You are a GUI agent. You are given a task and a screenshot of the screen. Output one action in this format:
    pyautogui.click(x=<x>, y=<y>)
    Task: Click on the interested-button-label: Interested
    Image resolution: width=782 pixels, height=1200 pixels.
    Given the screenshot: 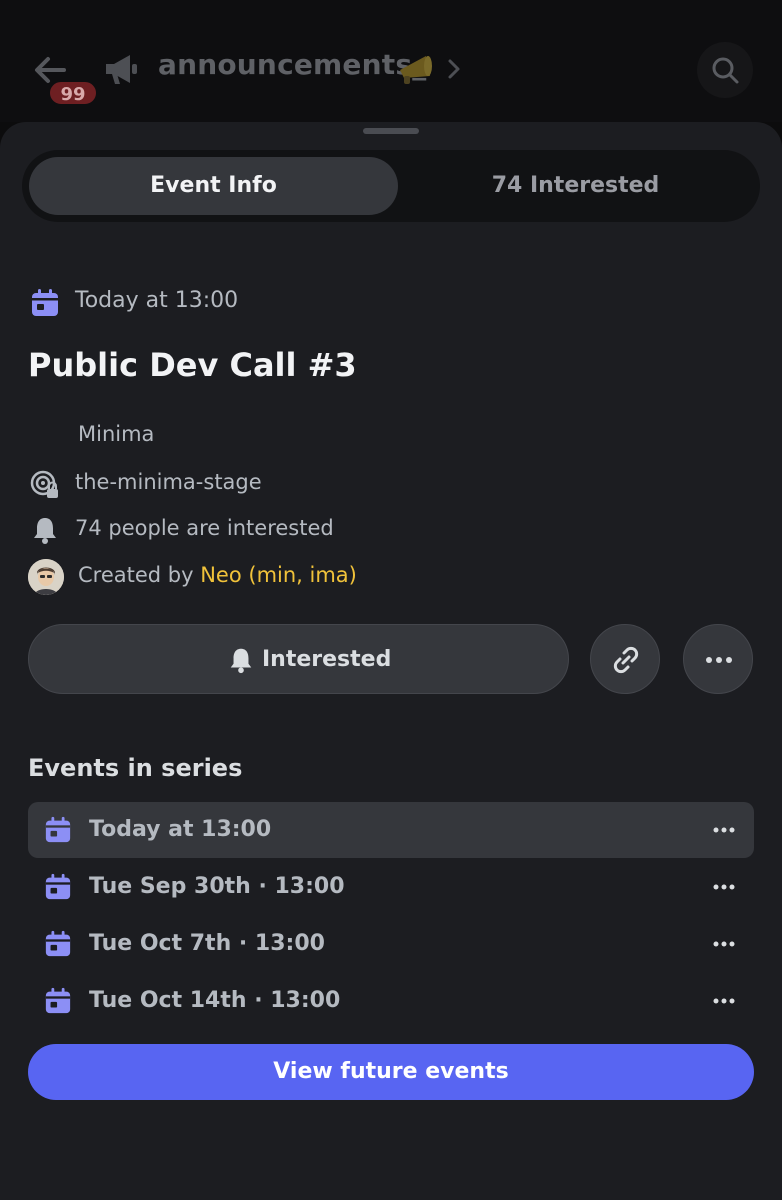 What is the action you would take?
    pyautogui.click(x=327, y=659)
    